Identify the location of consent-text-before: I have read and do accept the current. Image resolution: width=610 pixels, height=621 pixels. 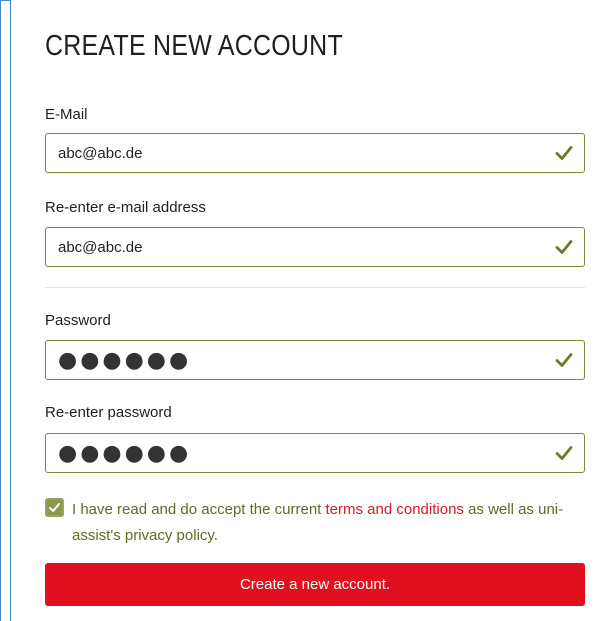
(199, 509).